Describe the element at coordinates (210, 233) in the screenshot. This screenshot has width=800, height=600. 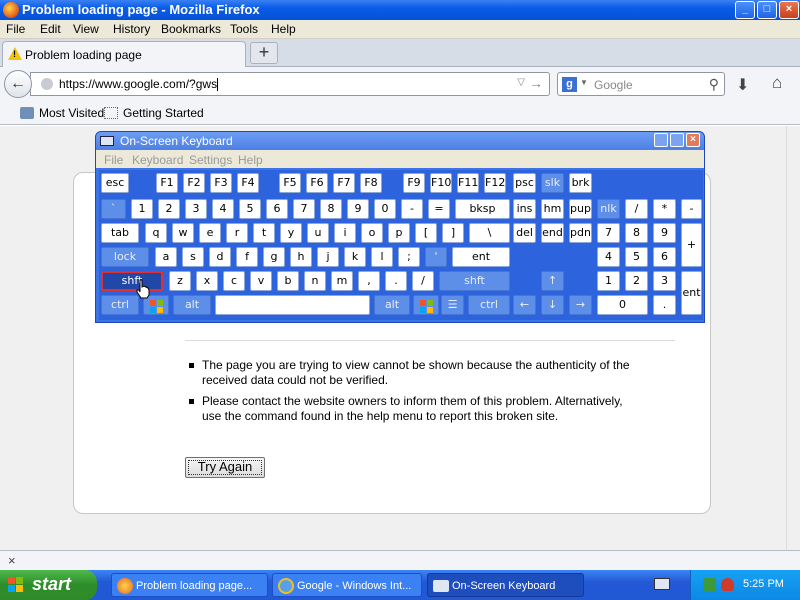
I see `key-e: e` at that location.